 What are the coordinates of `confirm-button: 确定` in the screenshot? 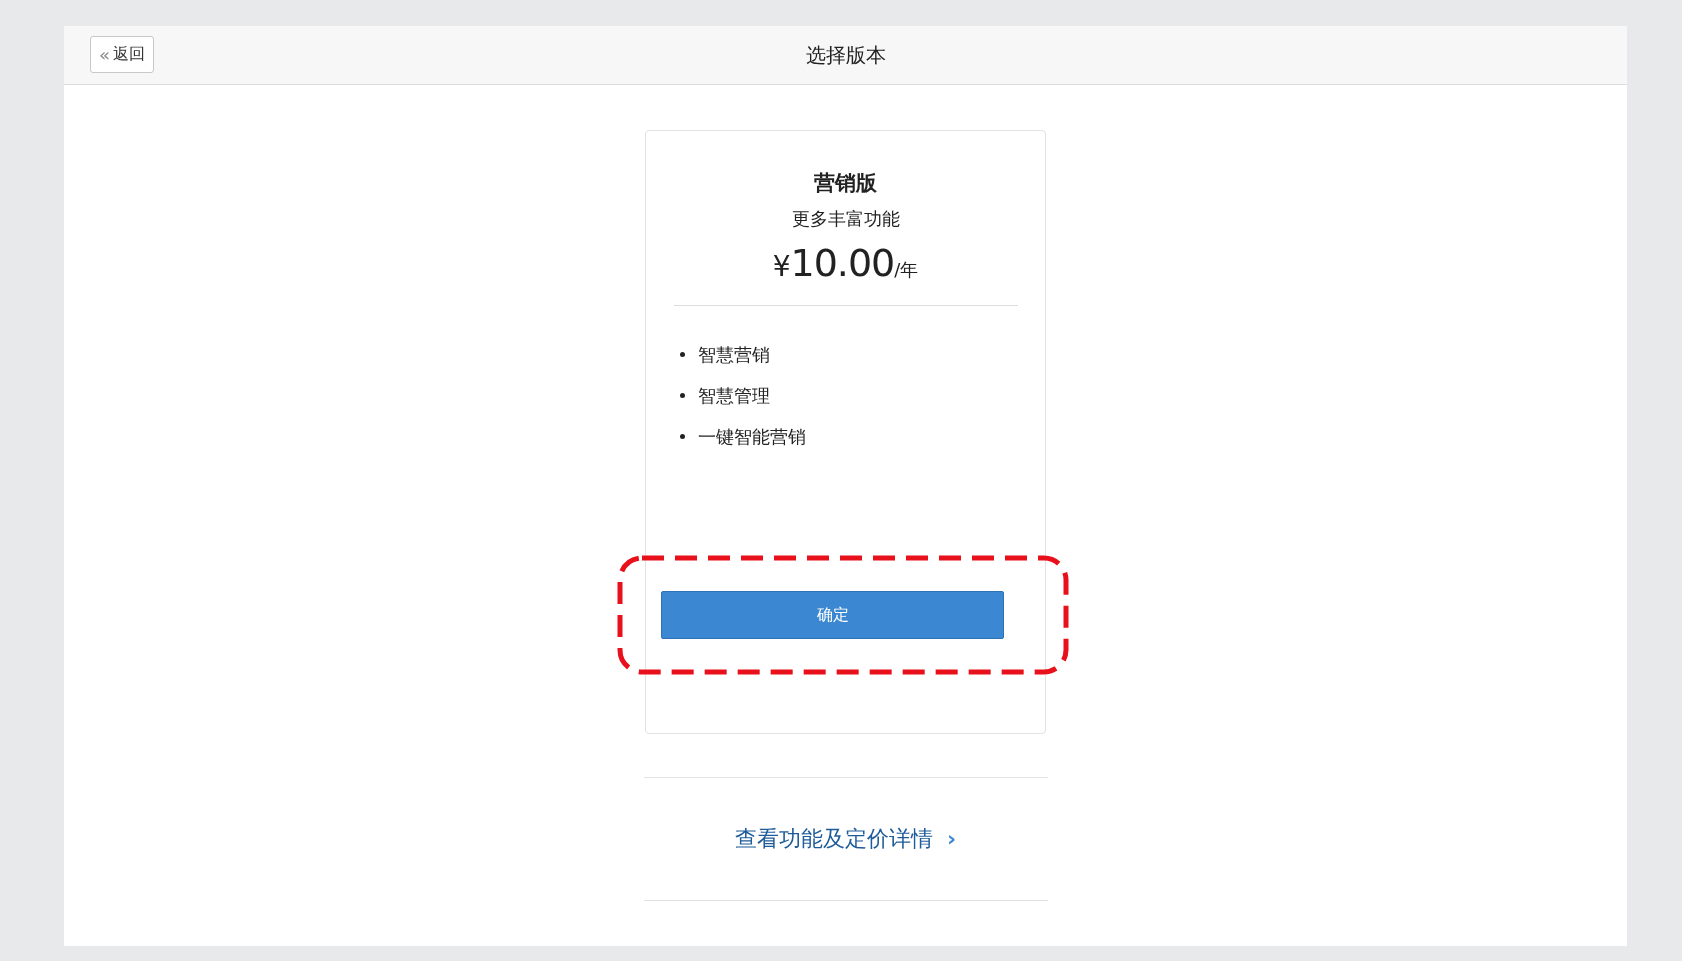 It's located at (832, 615).